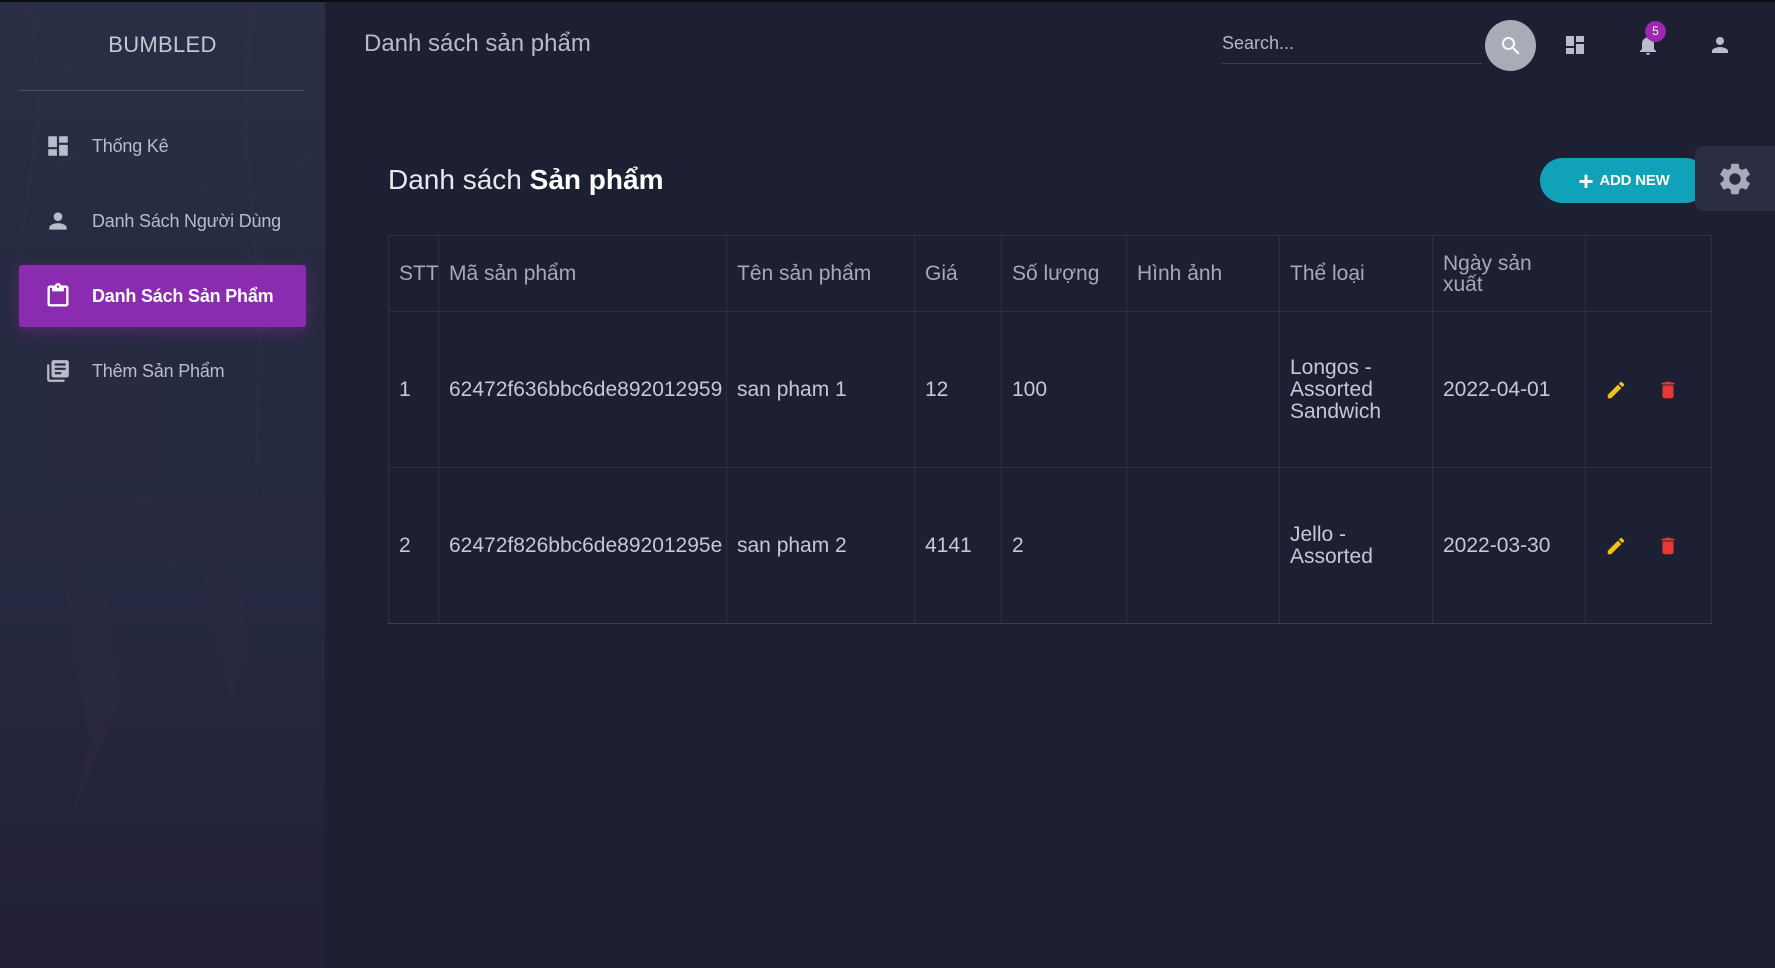 This screenshot has height=968, width=1775. What do you see at coordinates (413, 545) in the screenshot?
I see `cell-stt: 2` at bounding box center [413, 545].